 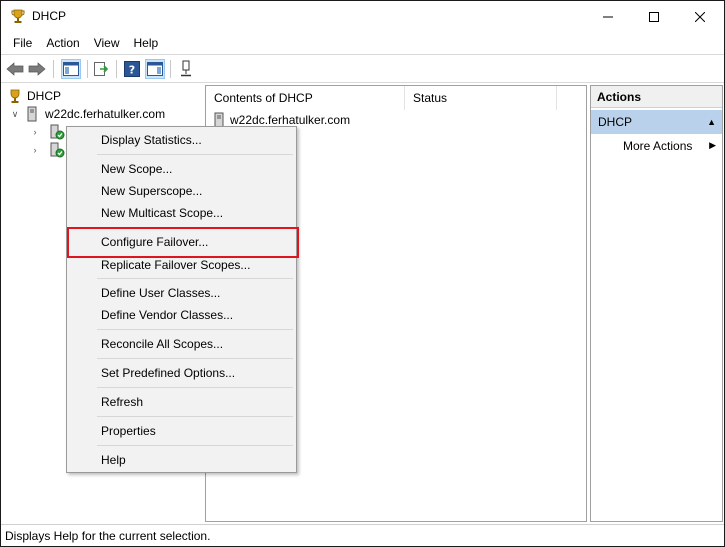 What do you see at coordinates (18, 16) in the screenshot?
I see `trophy-icon` at bounding box center [18, 16].